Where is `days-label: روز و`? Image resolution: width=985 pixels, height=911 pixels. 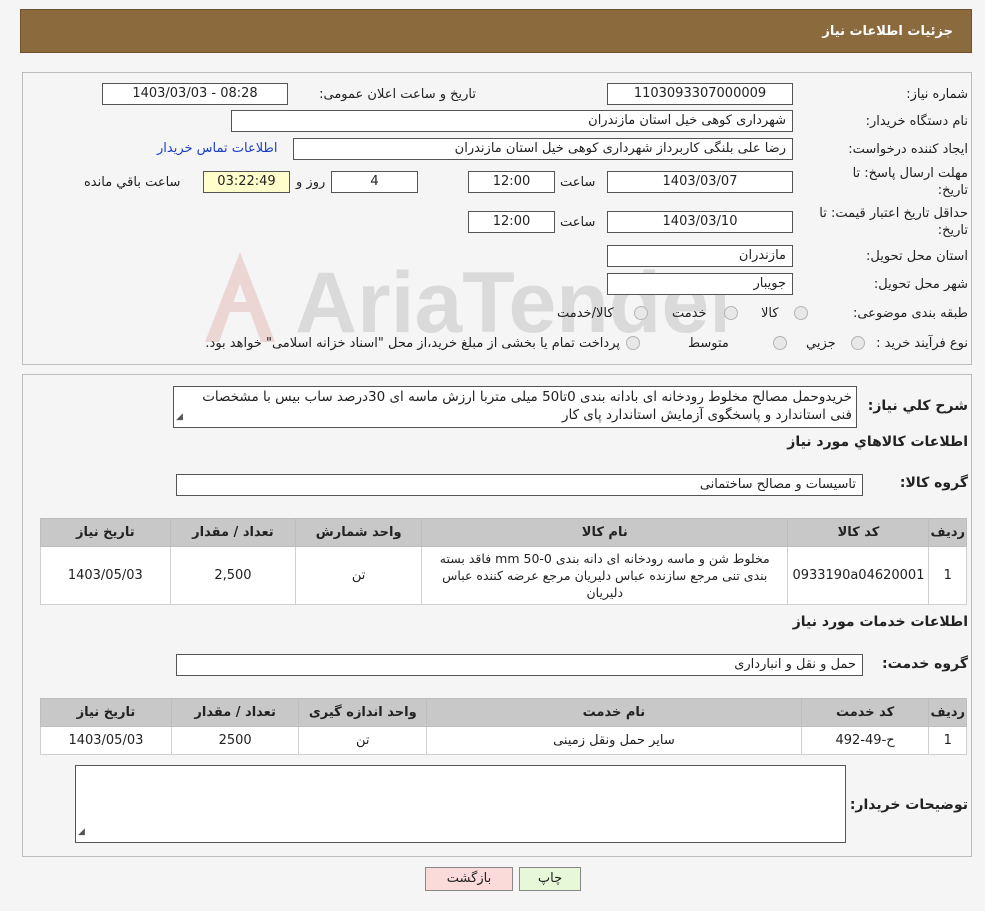
days-label: روز و is located at coordinates (311, 182).